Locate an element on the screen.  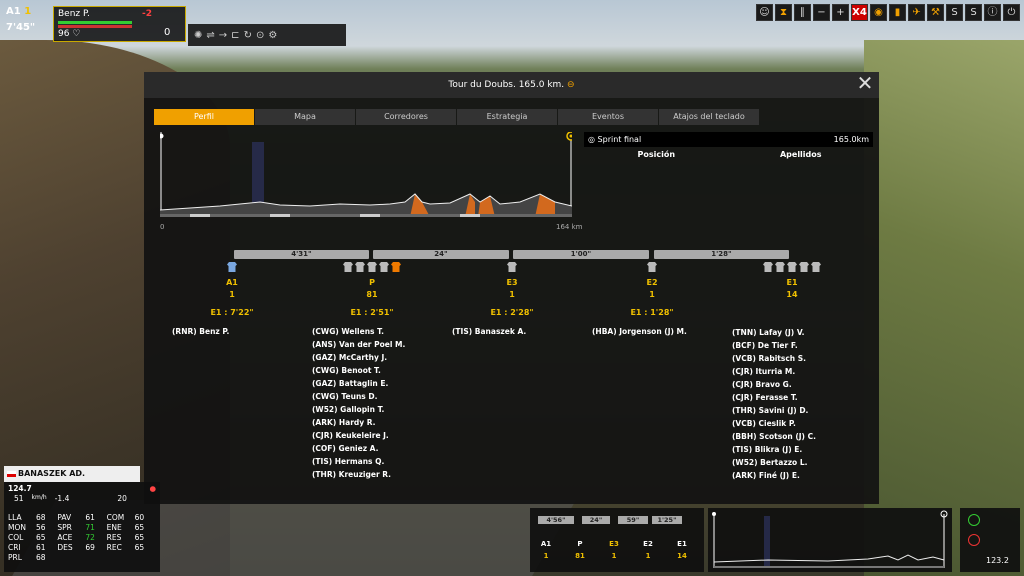
rider-row: (COF) Geniez A. is located at coordinates (377, 448).